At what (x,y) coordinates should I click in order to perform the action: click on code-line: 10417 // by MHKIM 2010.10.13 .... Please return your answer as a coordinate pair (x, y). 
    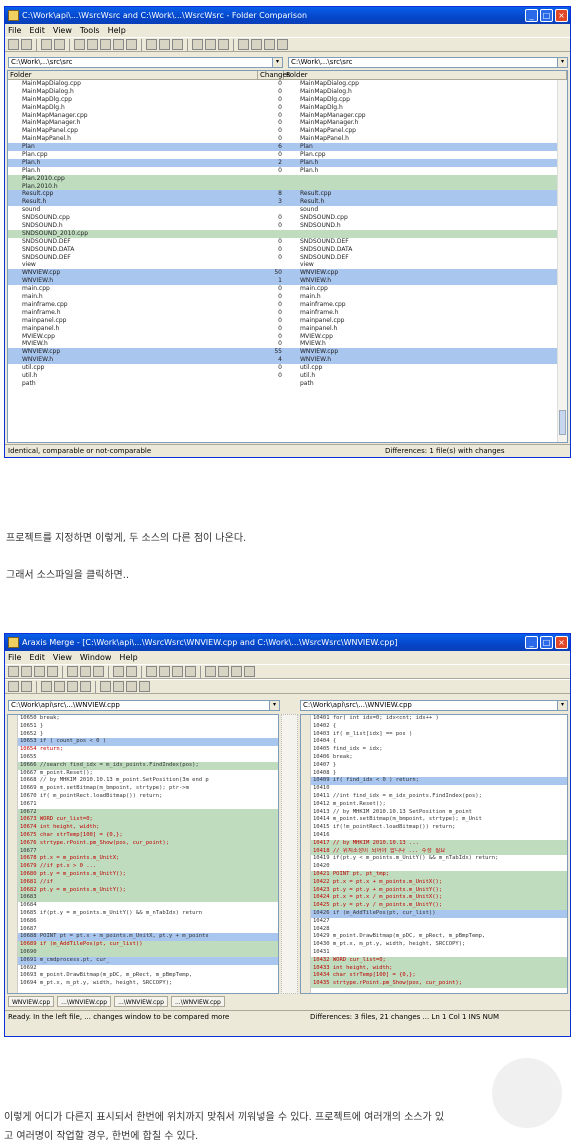
    Looking at the image, I should click on (439, 843).